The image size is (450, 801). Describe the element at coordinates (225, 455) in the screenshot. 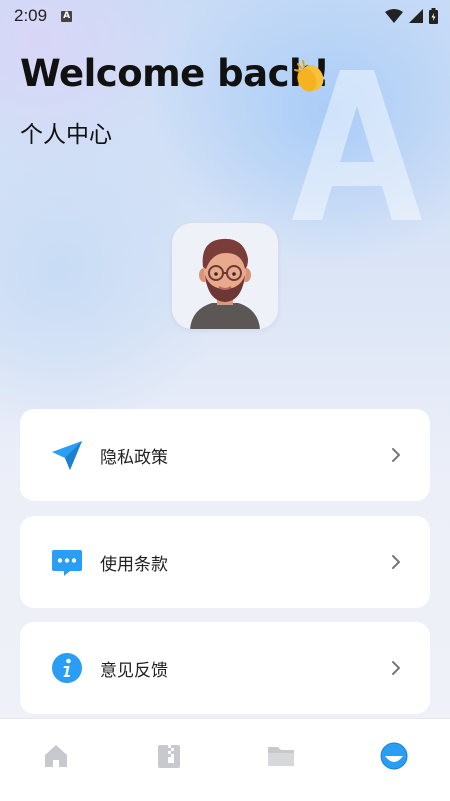

I see `menu-item-privacy-policy: 隐私政策` at that location.